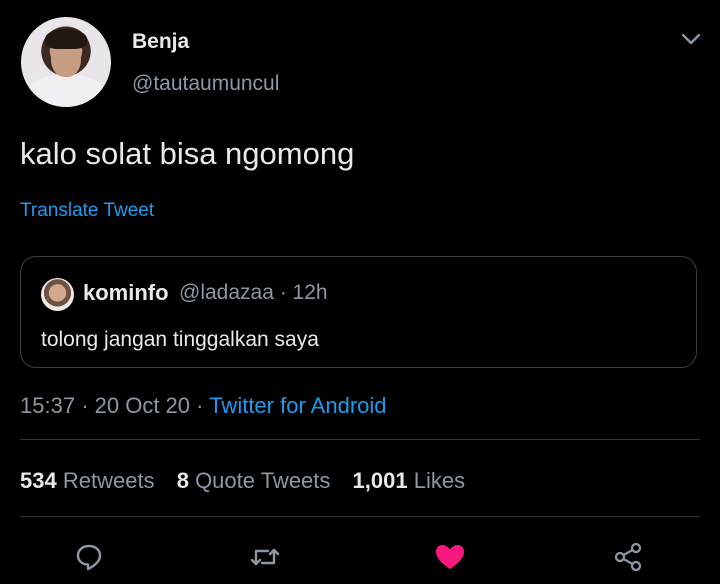  I want to click on quoted-tweet-text: tolong jangan tinggalkan saya, so click(180, 339).